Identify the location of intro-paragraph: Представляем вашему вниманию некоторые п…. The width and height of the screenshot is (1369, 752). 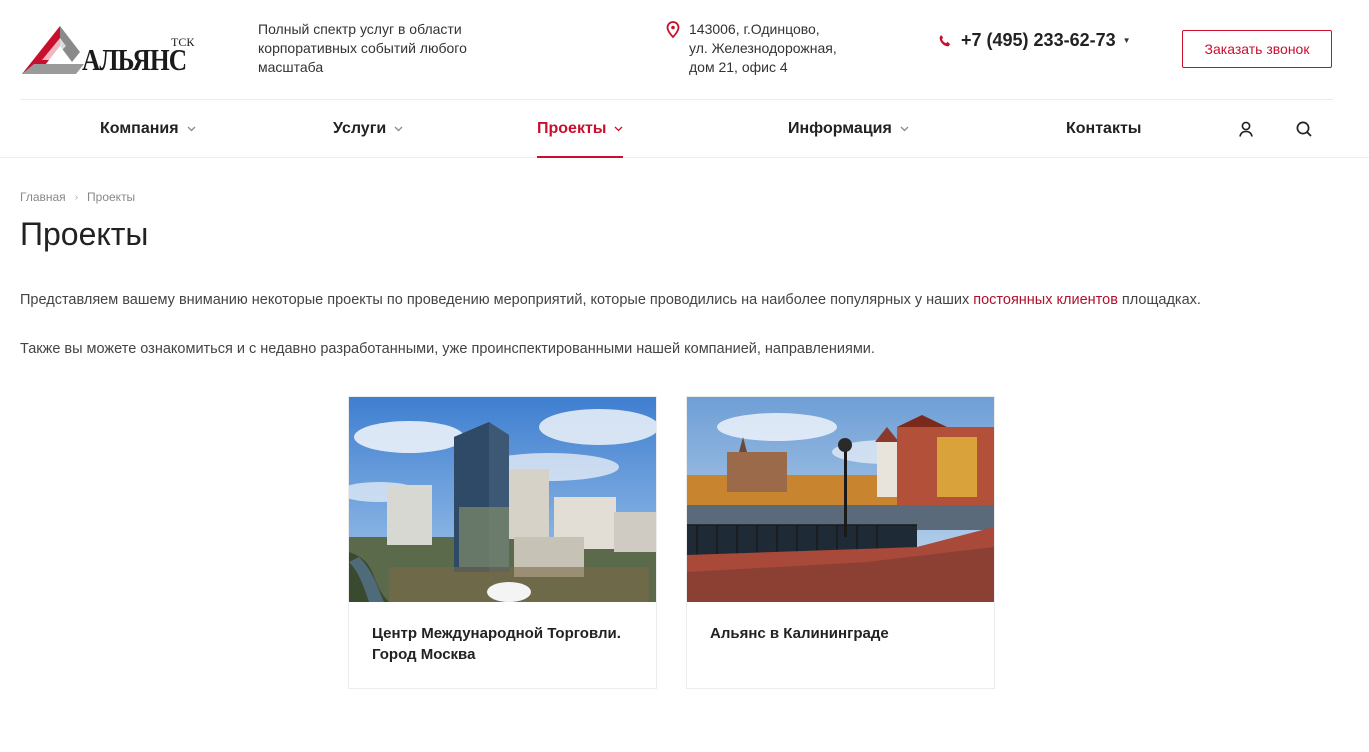
(685, 300).